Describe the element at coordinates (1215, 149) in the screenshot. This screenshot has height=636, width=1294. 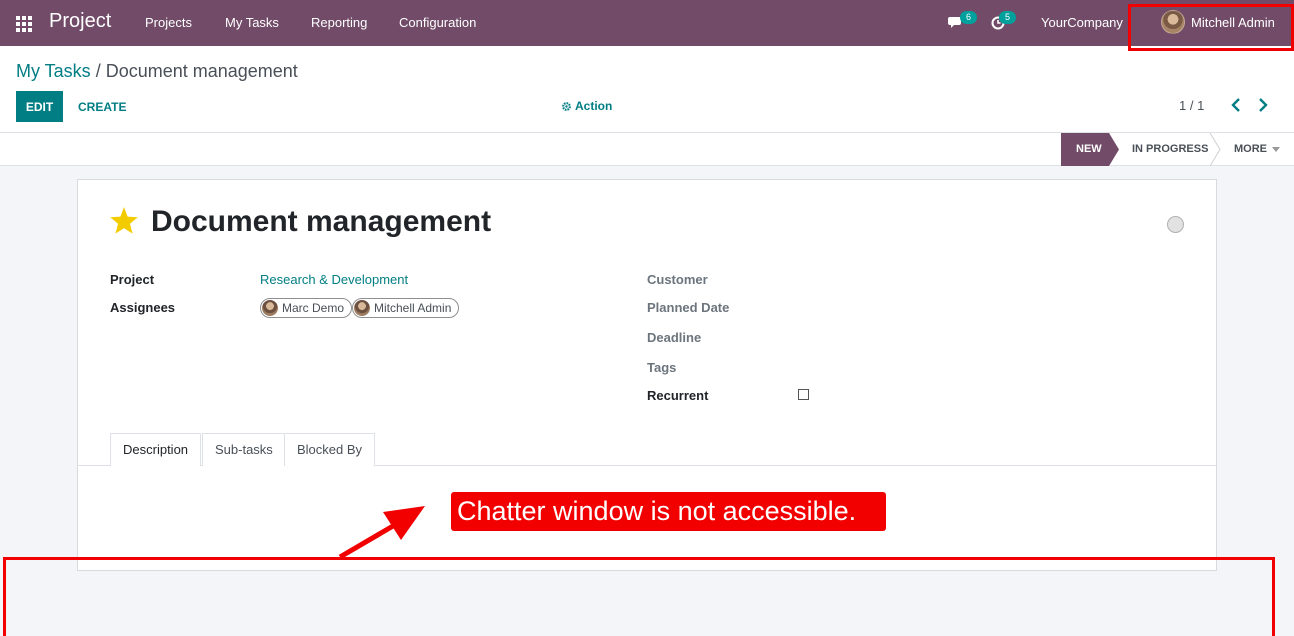
I see `stage-separator-icon` at that location.